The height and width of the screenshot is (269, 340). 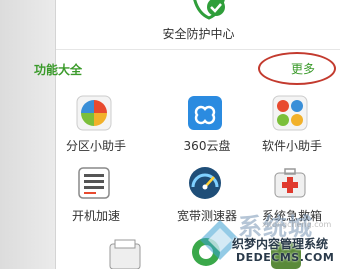 What do you see at coordinates (205, 113) in the screenshot?
I see `cloud-icon` at bounding box center [205, 113].